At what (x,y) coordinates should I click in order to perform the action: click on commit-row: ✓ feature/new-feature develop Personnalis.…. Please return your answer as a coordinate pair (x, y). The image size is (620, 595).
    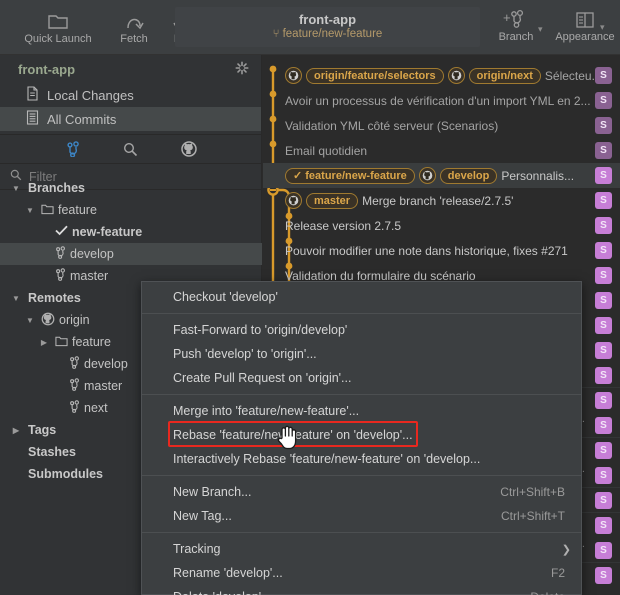
    Looking at the image, I should click on (441, 175).